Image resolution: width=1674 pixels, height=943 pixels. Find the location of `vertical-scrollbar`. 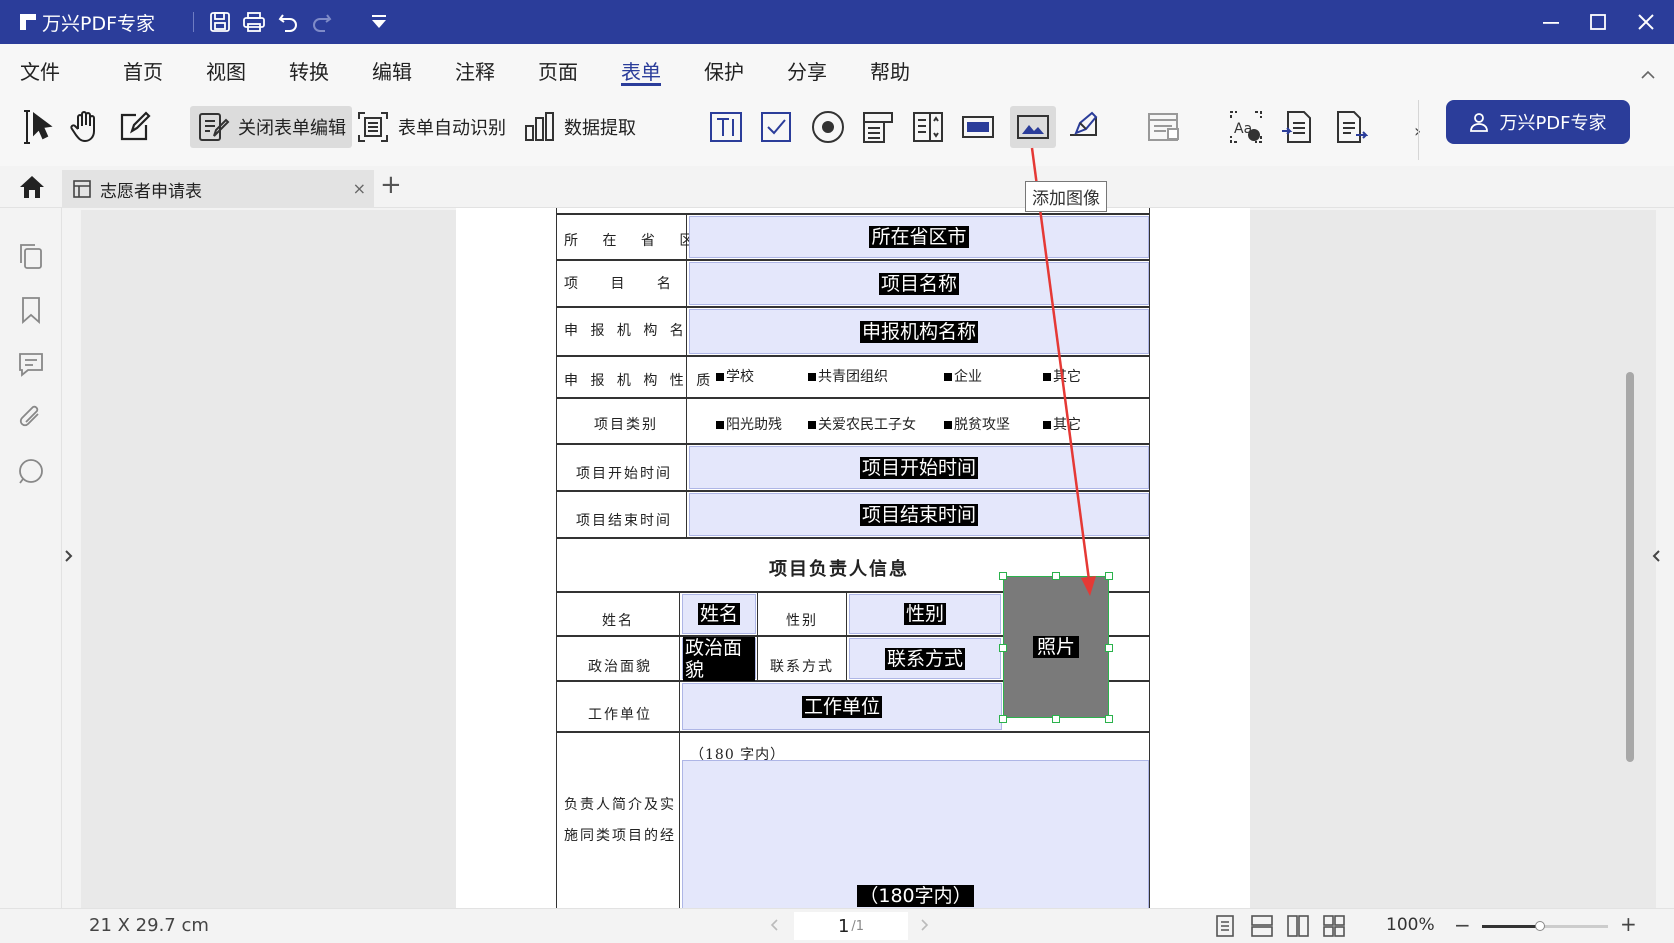

vertical-scrollbar is located at coordinates (1630, 567).